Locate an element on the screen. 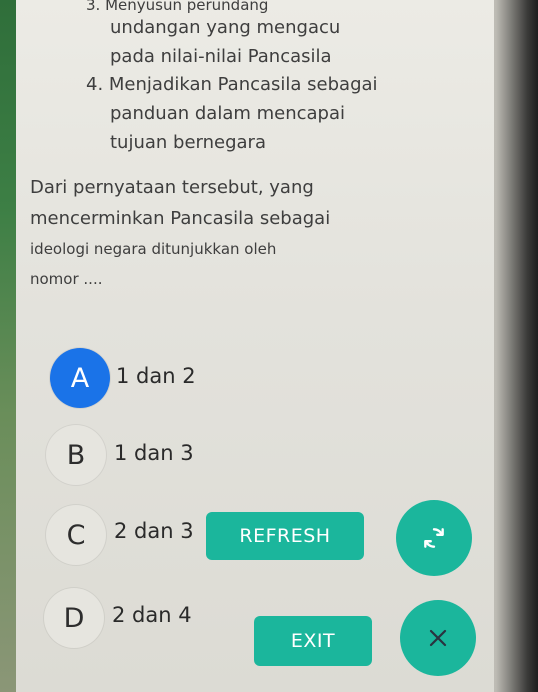 The image size is (538, 692). refresh-round-button is located at coordinates (434, 538).